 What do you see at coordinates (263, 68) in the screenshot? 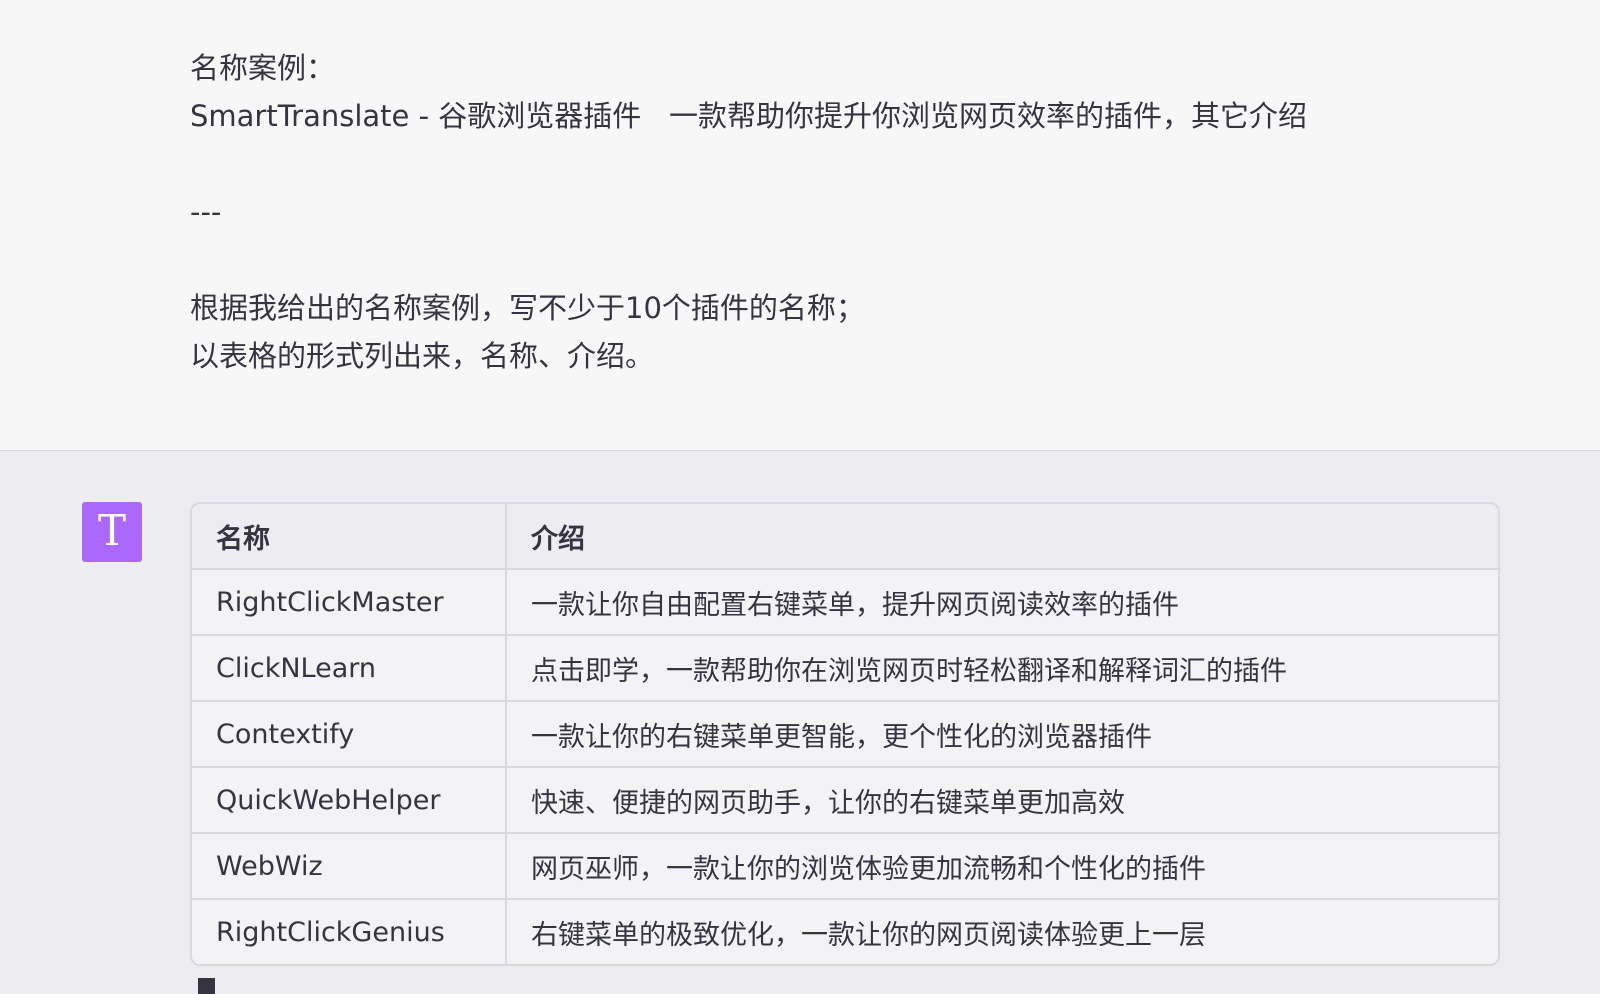
I see `user-line-examples-label: 名称案例：` at bounding box center [263, 68].